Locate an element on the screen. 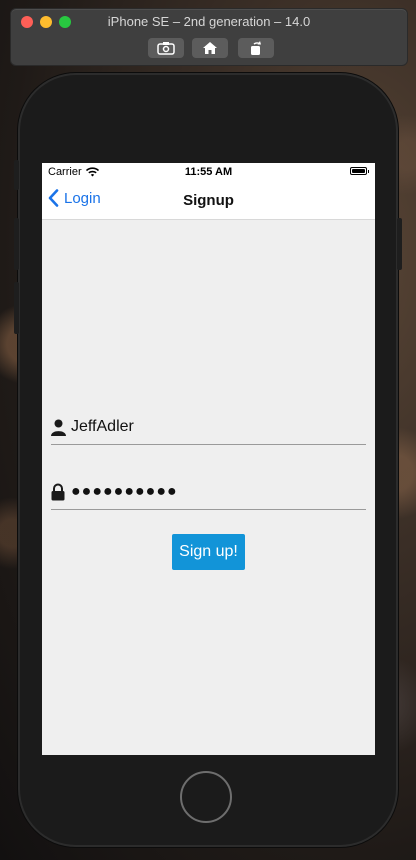 This screenshot has height=860, width=416. signup-button: Sign up! is located at coordinates (208, 552).